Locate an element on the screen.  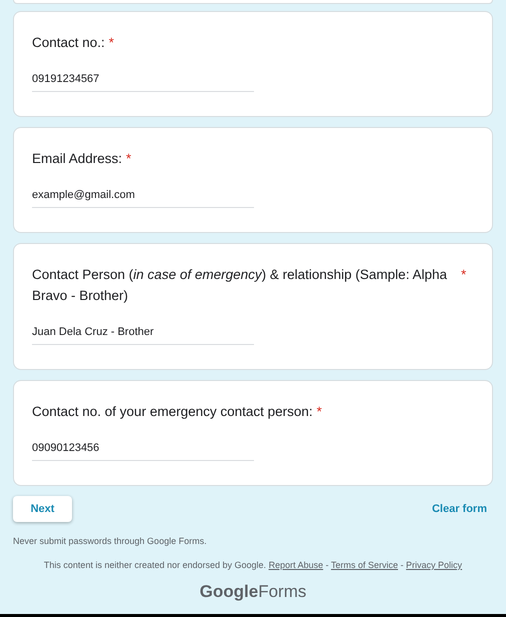
next-button: Next is located at coordinates (42, 509).